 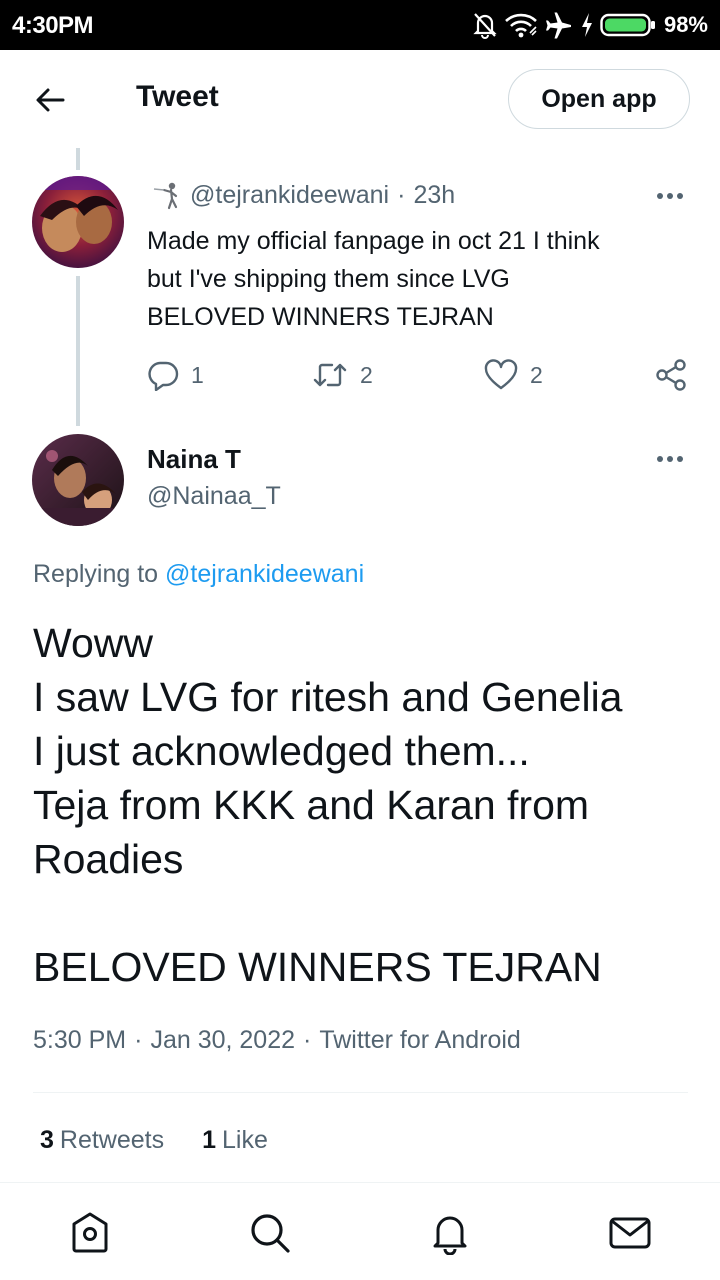 What do you see at coordinates (501, 374) in the screenshot?
I see `heart-icon` at bounding box center [501, 374].